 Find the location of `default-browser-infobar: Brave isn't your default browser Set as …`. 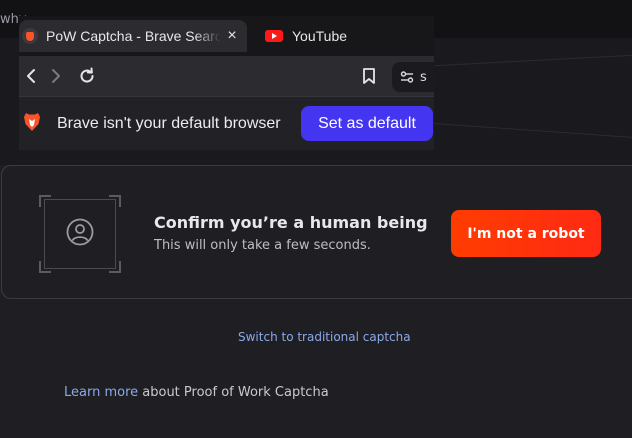

default-browser-infobar: Brave isn't your default browser Set as … is located at coordinates (226, 123).